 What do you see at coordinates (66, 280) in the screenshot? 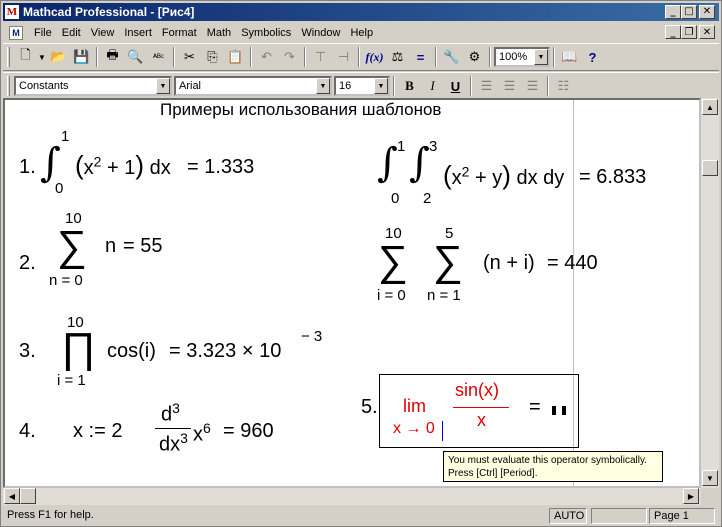
I see `ex2-lower: n = 0` at bounding box center [66, 280].